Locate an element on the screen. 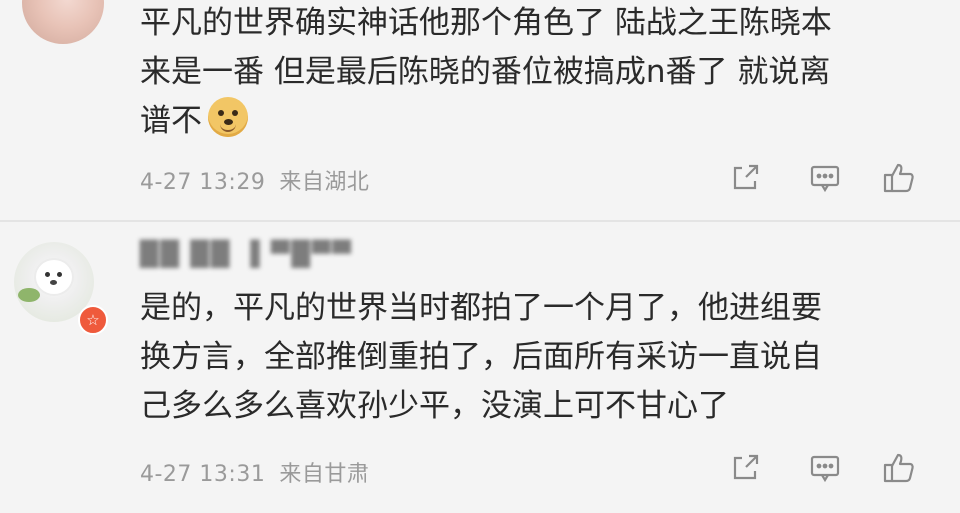 This screenshot has width=960, height=513. doge-emoji-icon is located at coordinates (228, 117).